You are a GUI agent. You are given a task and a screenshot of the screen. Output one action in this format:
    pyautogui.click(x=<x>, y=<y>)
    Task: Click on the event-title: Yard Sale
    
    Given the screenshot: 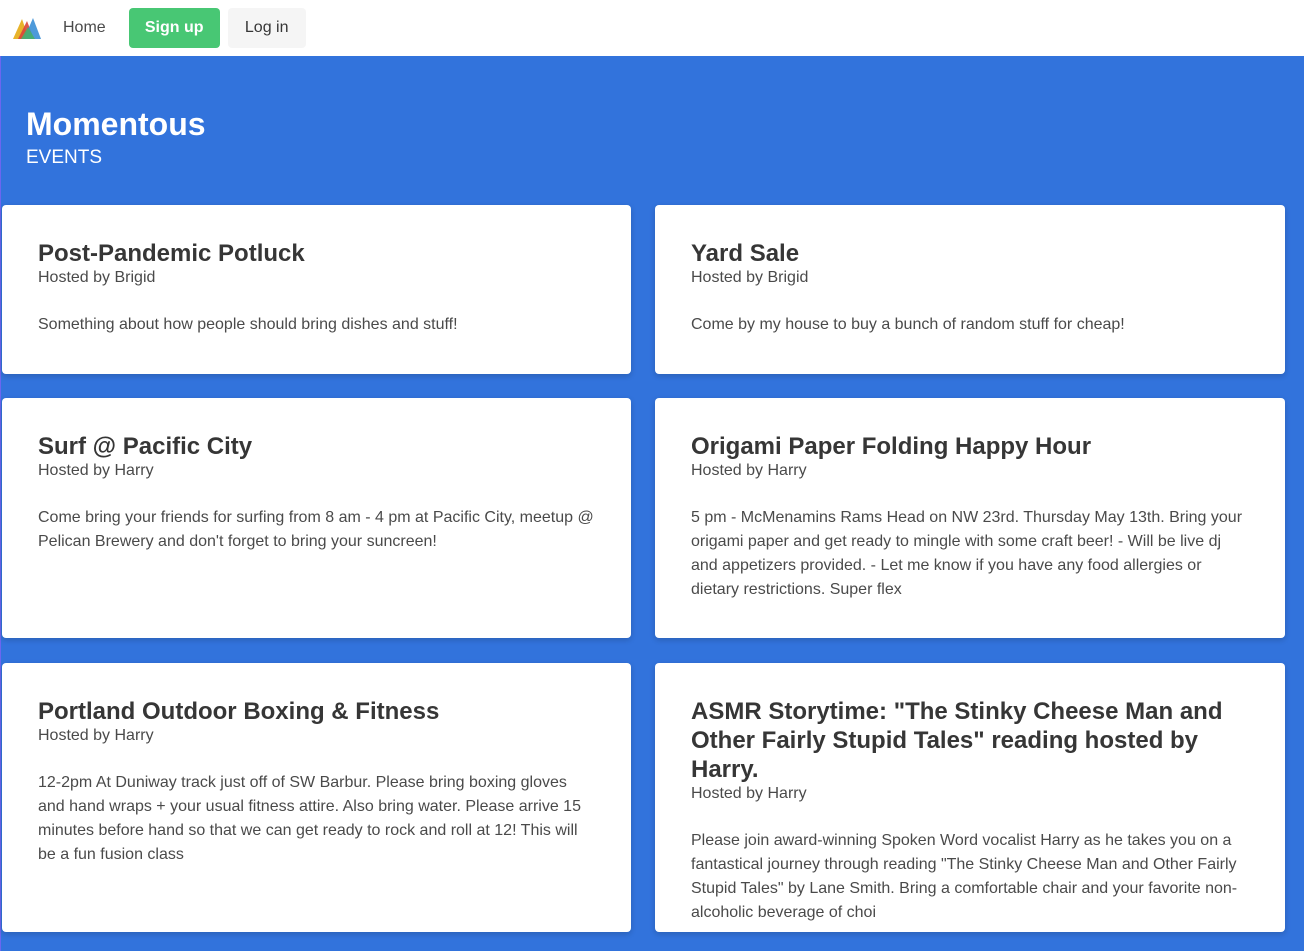 What is the action you would take?
    pyautogui.click(x=745, y=253)
    